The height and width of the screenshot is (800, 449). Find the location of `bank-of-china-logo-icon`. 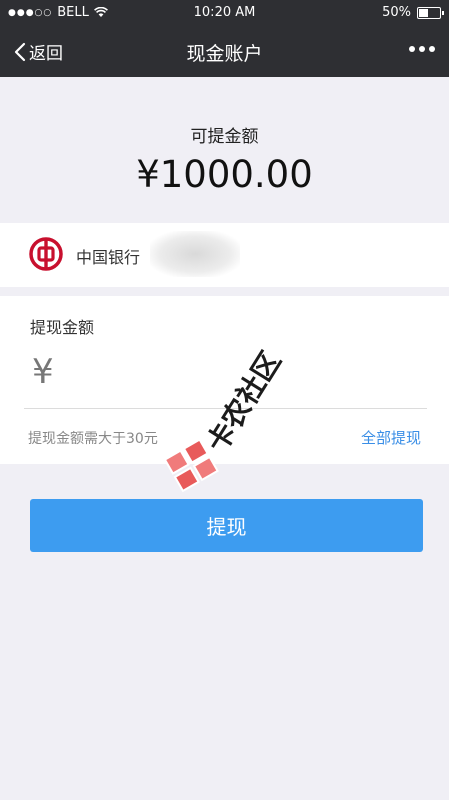

bank-of-china-logo-icon is located at coordinates (46, 254).